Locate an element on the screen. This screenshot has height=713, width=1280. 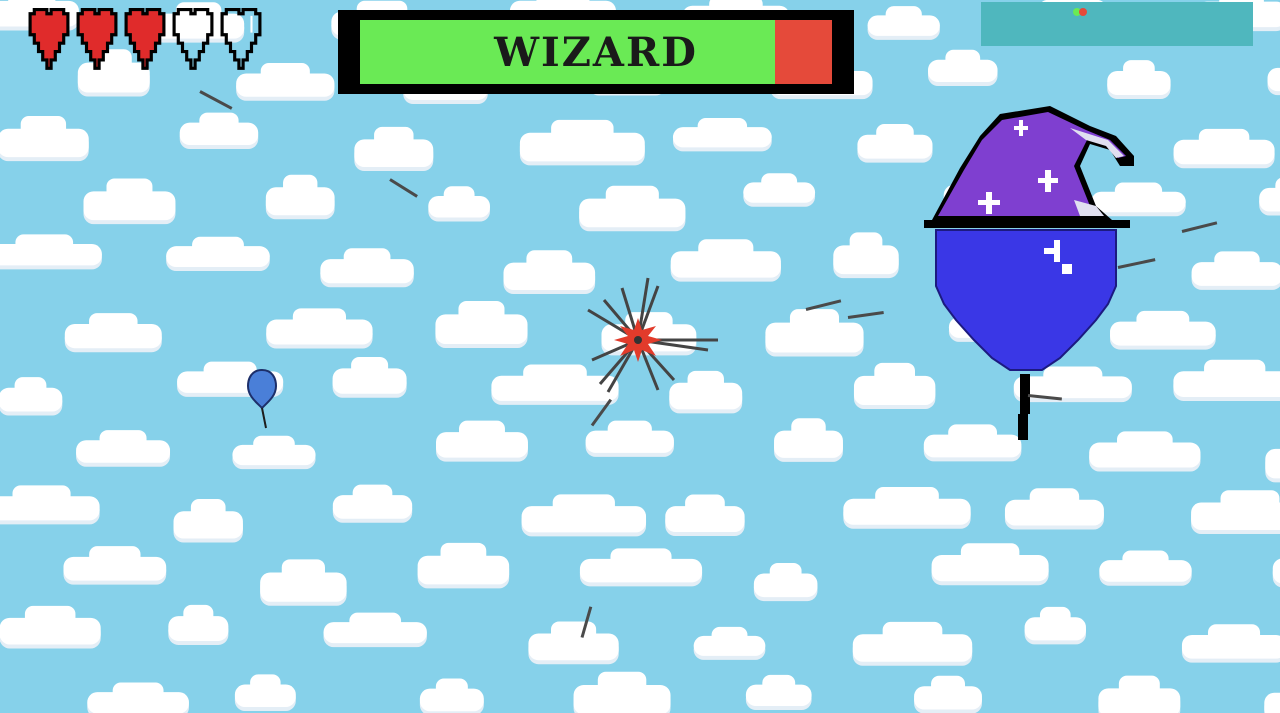
minimap is located at coordinates (1117, 24).